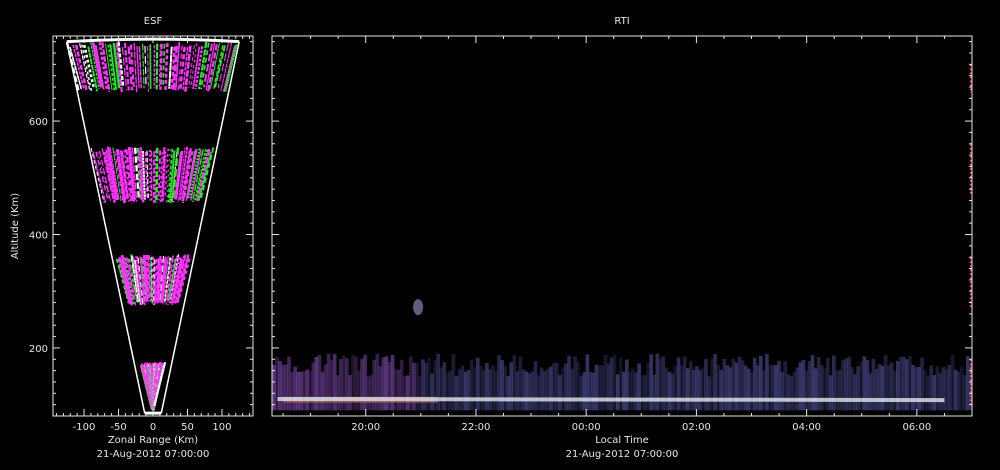 This screenshot has height=470, width=1000. Describe the element at coordinates (84, 427) in the screenshot. I see `esf-x-tick-label: -100` at that location.